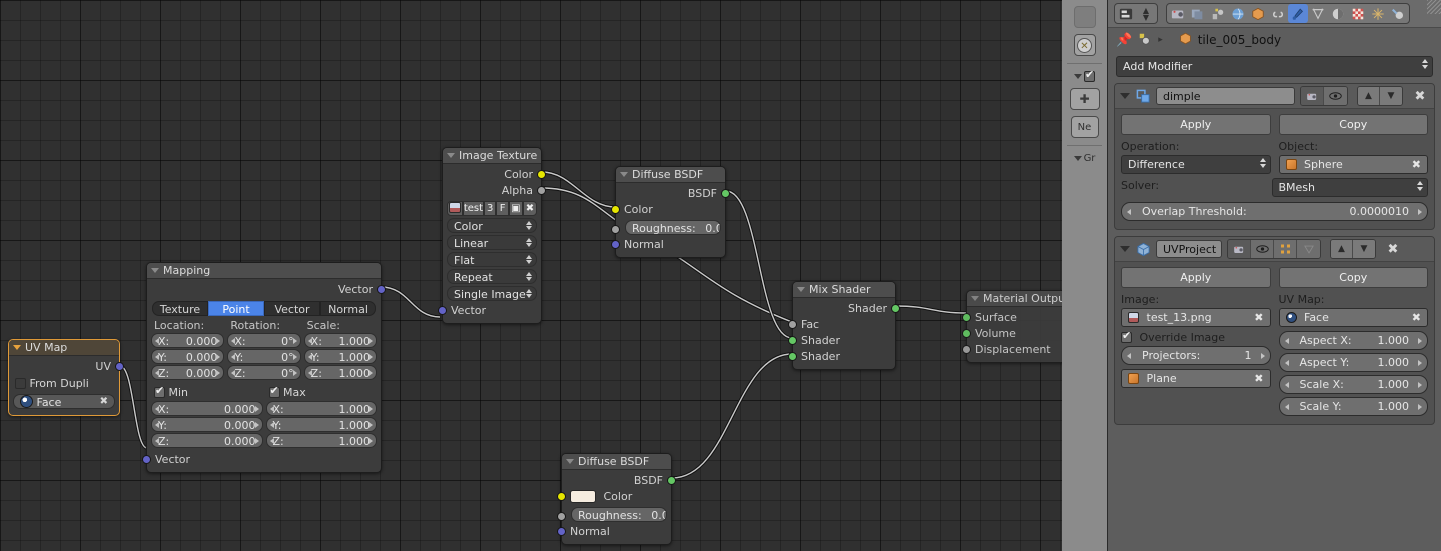  I want to click on checkbox-row, so click(1084, 75).